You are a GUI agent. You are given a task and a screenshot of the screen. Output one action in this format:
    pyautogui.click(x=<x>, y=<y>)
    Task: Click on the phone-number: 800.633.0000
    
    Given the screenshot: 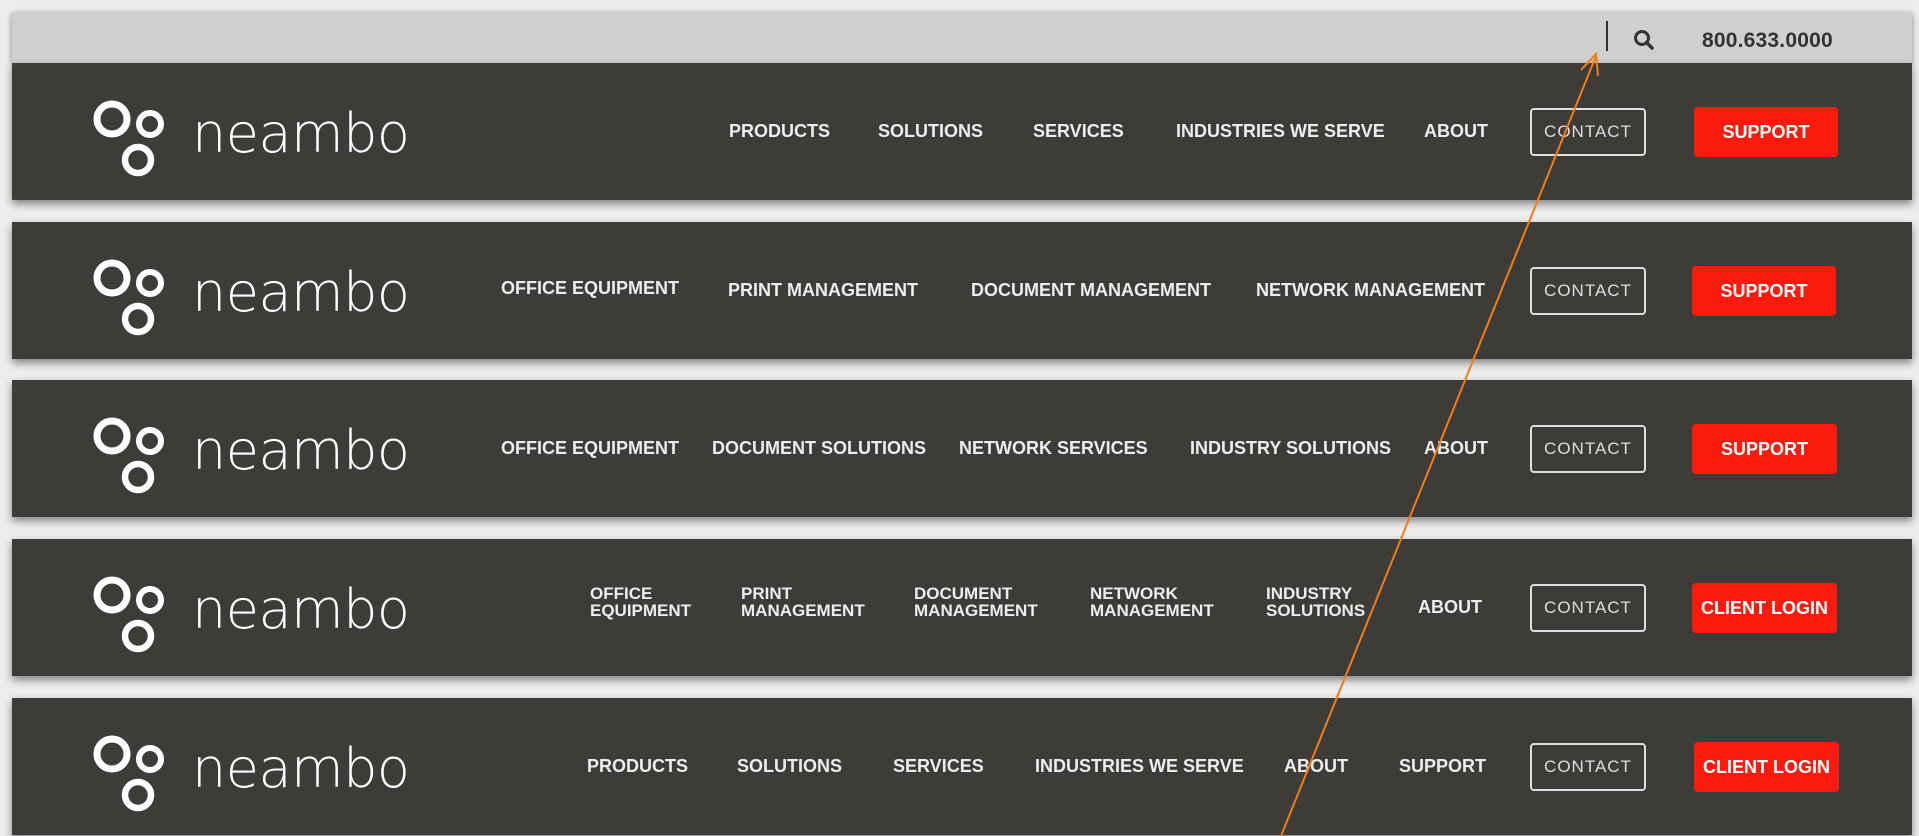 What is the action you would take?
    pyautogui.click(x=1767, y=41)
    